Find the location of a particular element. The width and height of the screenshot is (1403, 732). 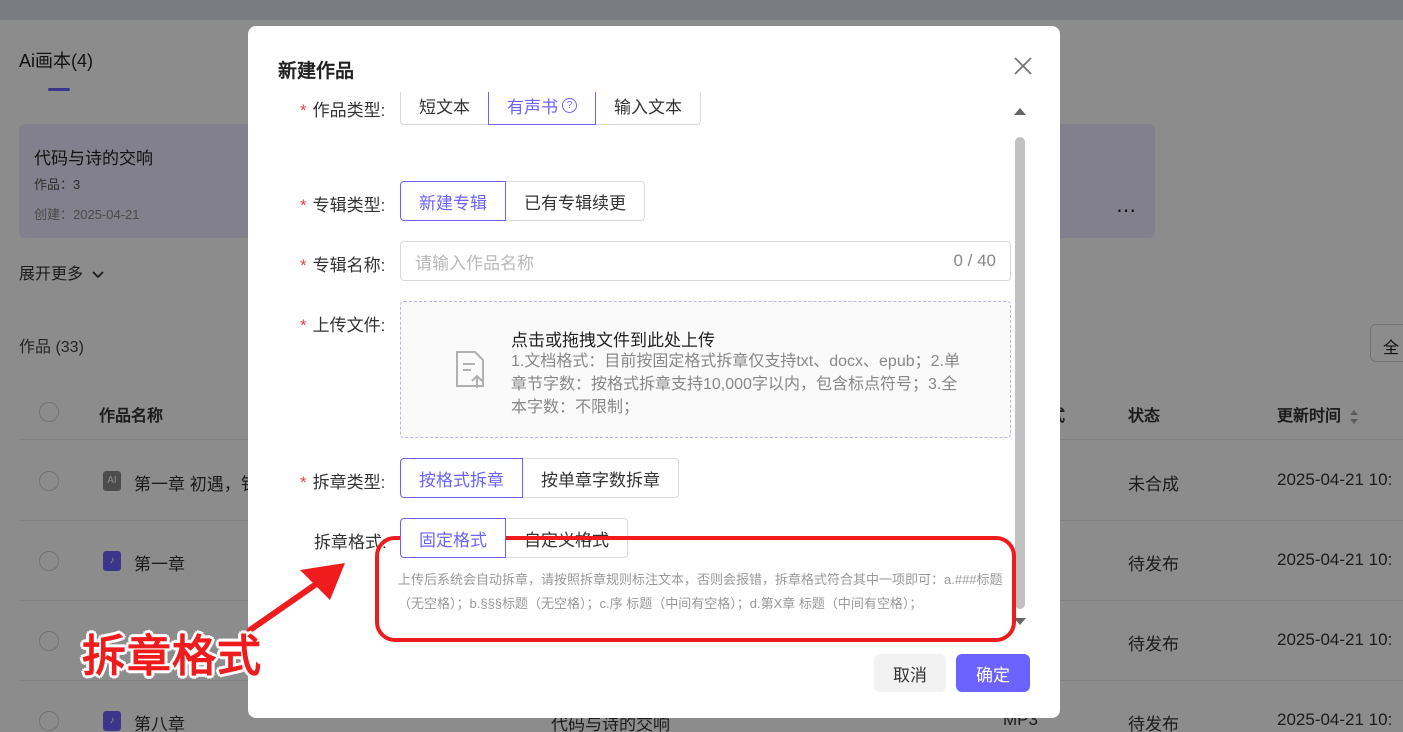

help-icon: ? is located at coordinates (569, 105).